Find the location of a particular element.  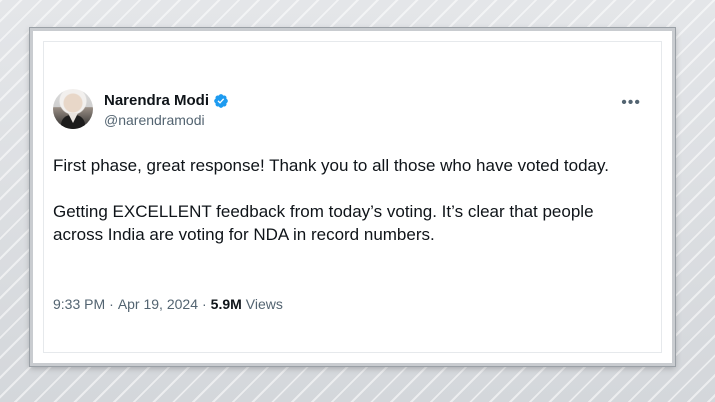

author-display-name: Narendra Modi is located at coordinates (156, 100).